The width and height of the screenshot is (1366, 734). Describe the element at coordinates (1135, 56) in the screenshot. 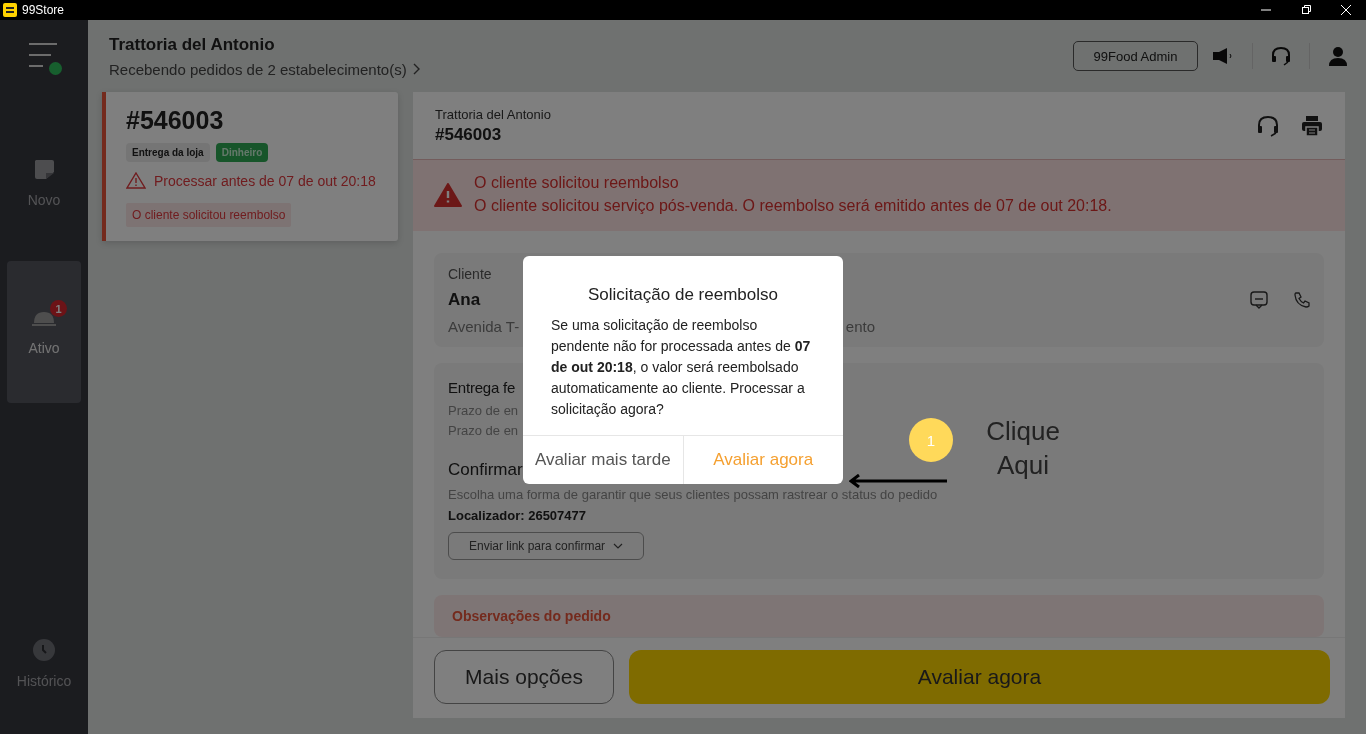

I see `admin-button: 99Food Admin` at that location.